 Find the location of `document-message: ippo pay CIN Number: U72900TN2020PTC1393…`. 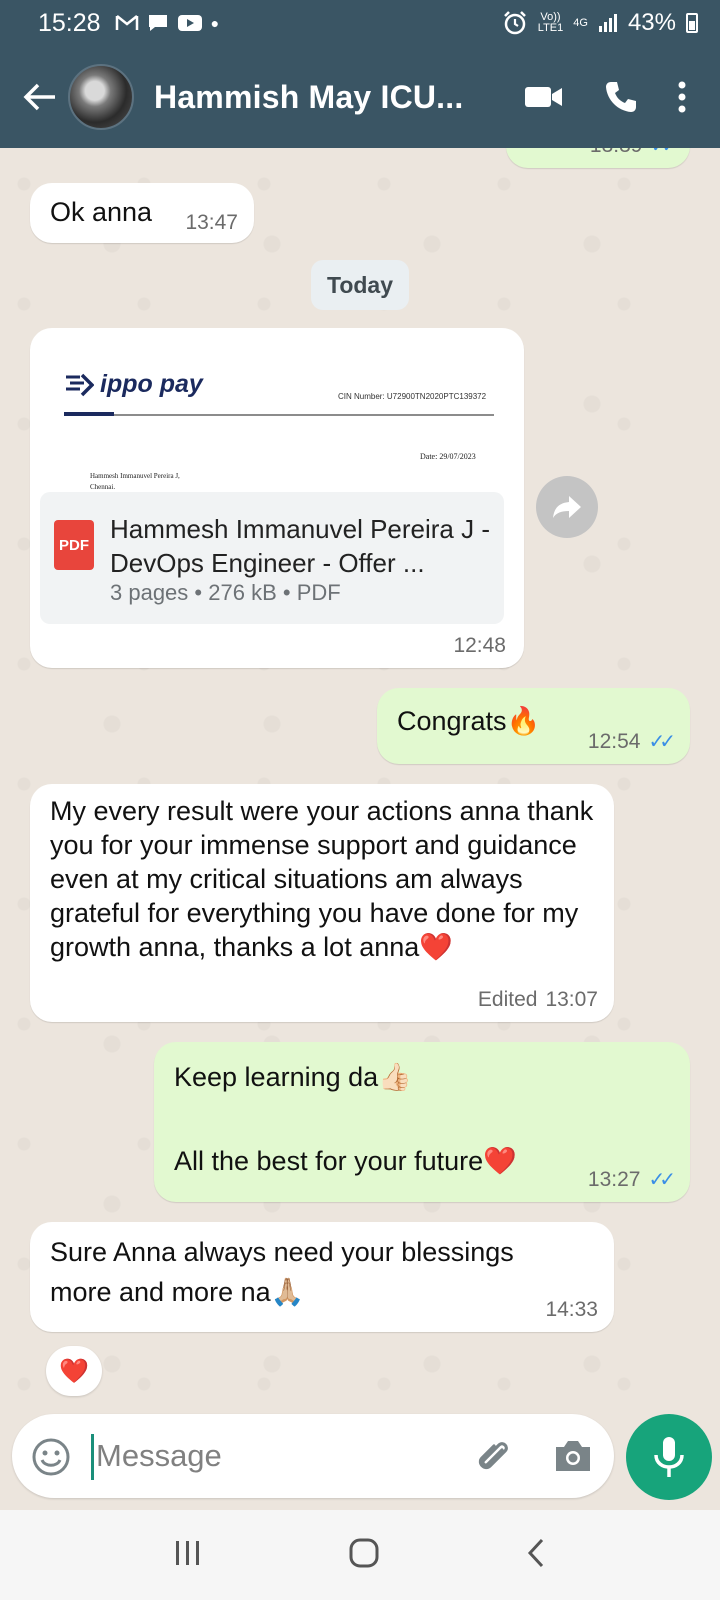

document-message: ippo pay CIN Number: U72900TN2020PTC1393… is located at coordinates (277, 498).